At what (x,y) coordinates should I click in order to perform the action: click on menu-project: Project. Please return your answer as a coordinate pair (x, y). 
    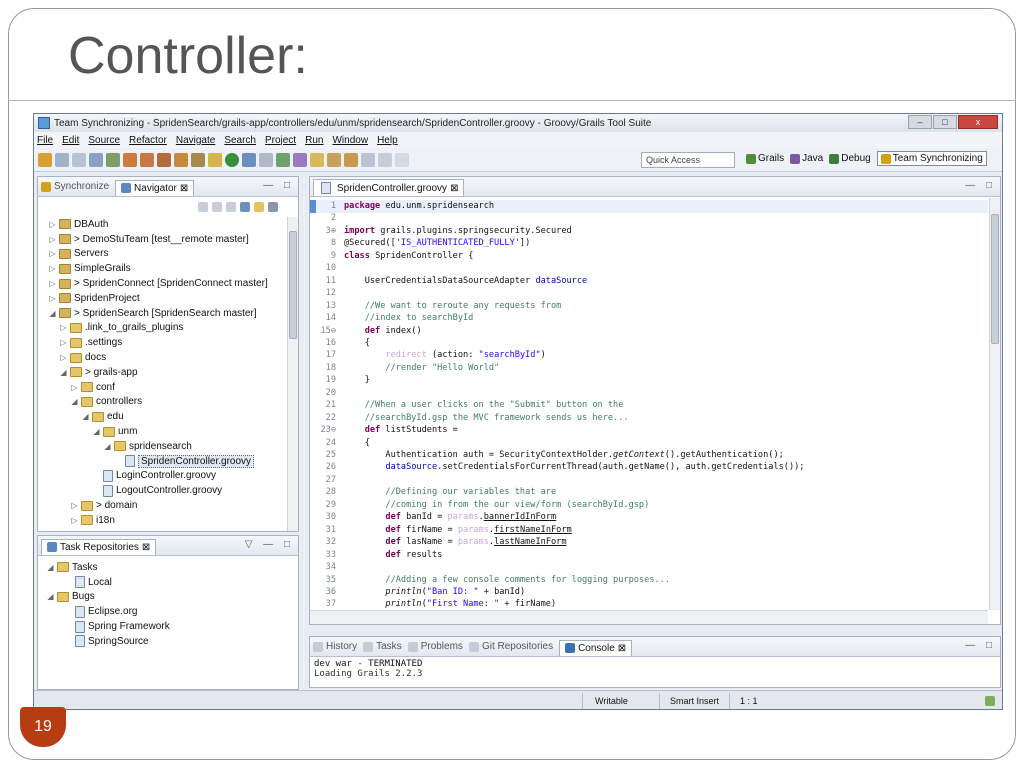
    Looking at the image, I should click on (280, 140).